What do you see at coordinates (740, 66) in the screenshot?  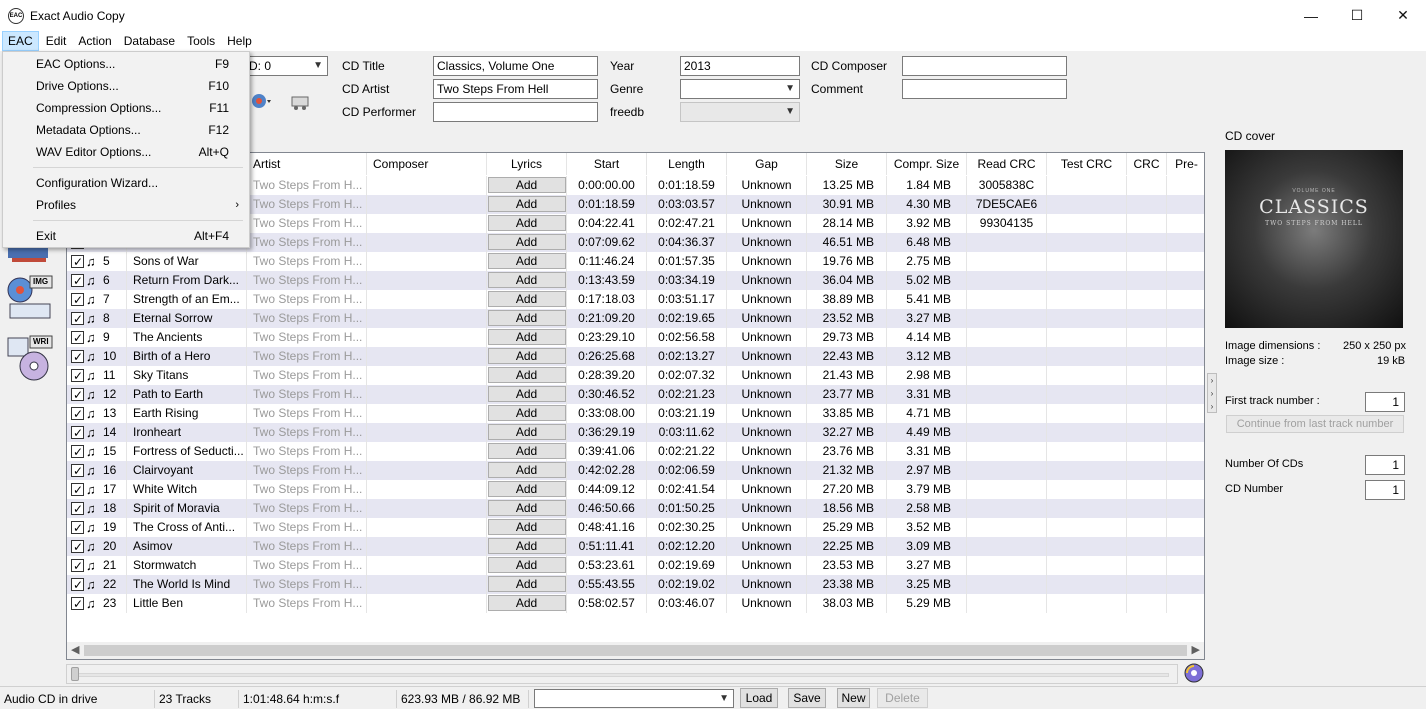 I see `year-field: 2013` at bounding box center [740, 66].